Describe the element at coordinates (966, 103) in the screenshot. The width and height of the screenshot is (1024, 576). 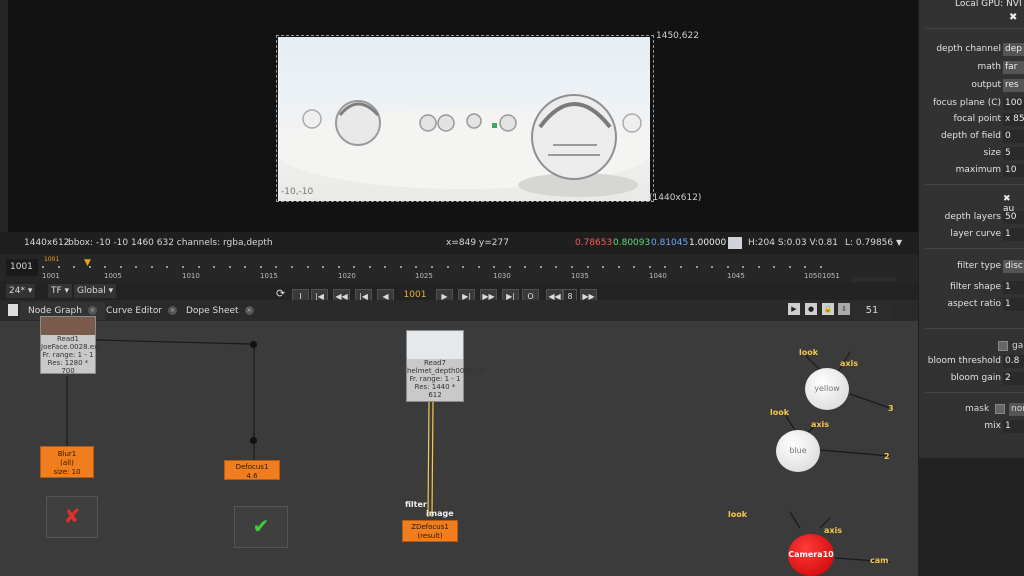
I see `focus-plane-label: focus plane (C)` at that location.